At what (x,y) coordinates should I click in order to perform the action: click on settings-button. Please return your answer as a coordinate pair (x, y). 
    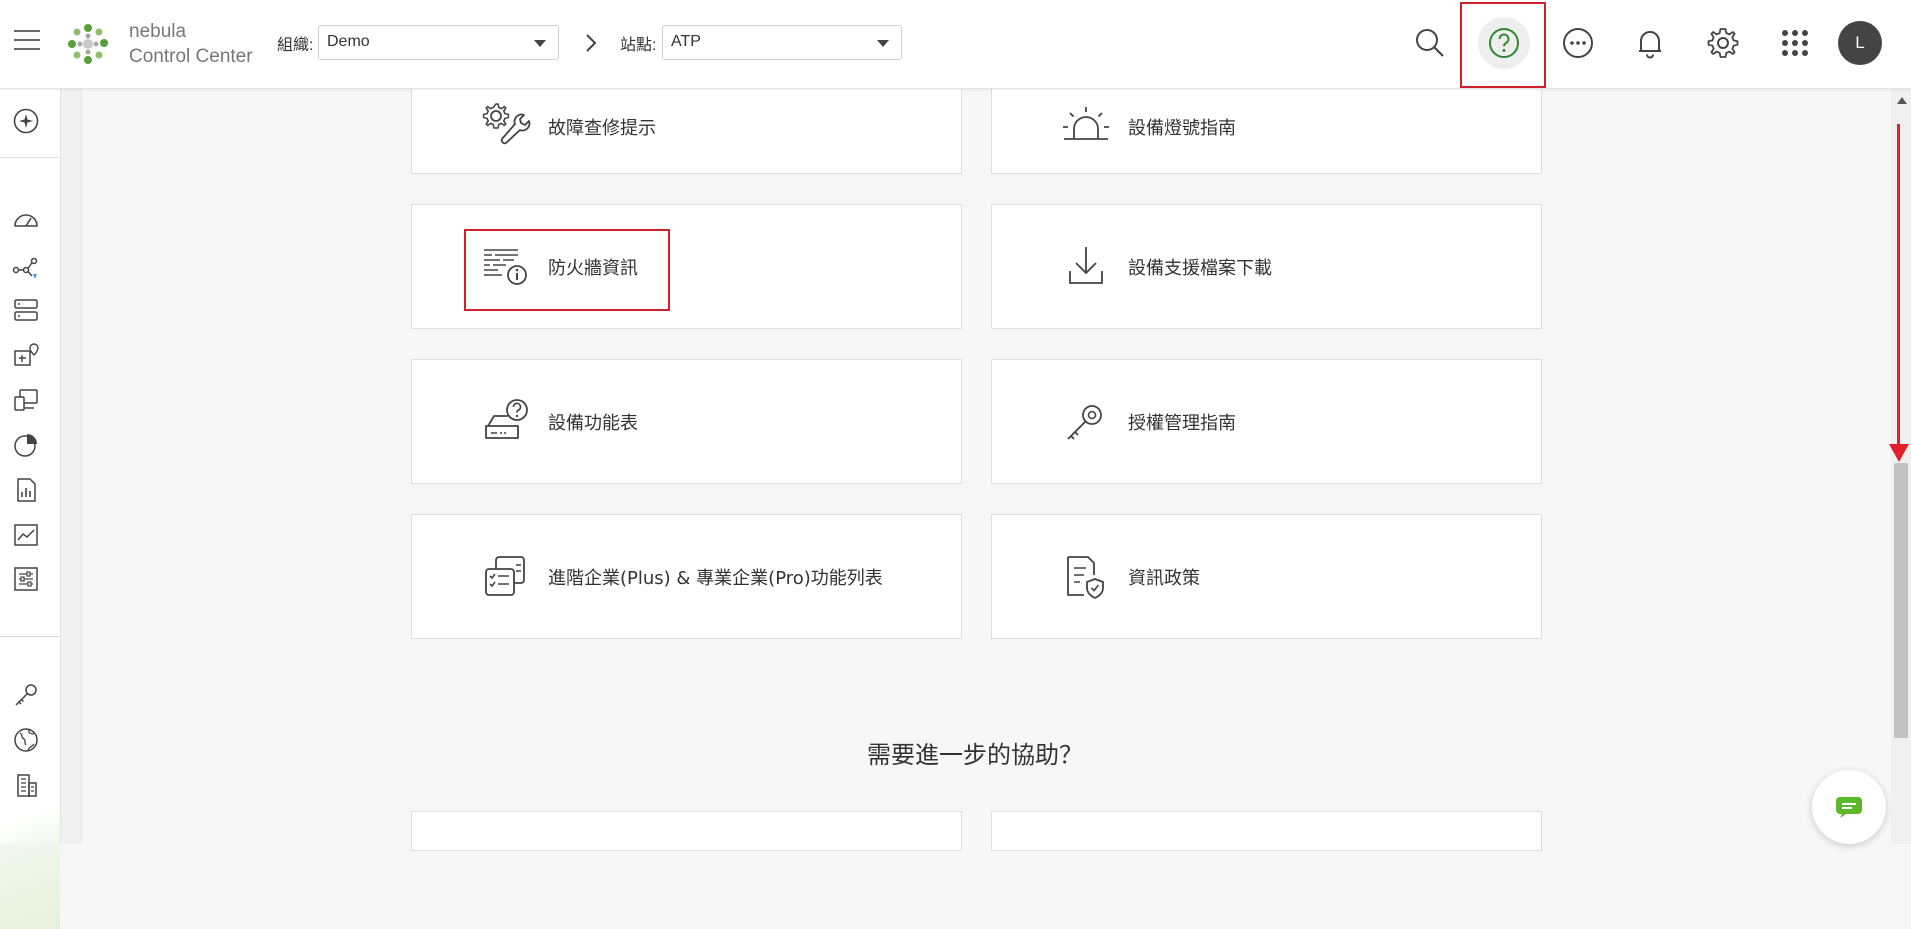
    Looking at the image, I should click on (1723, 43).